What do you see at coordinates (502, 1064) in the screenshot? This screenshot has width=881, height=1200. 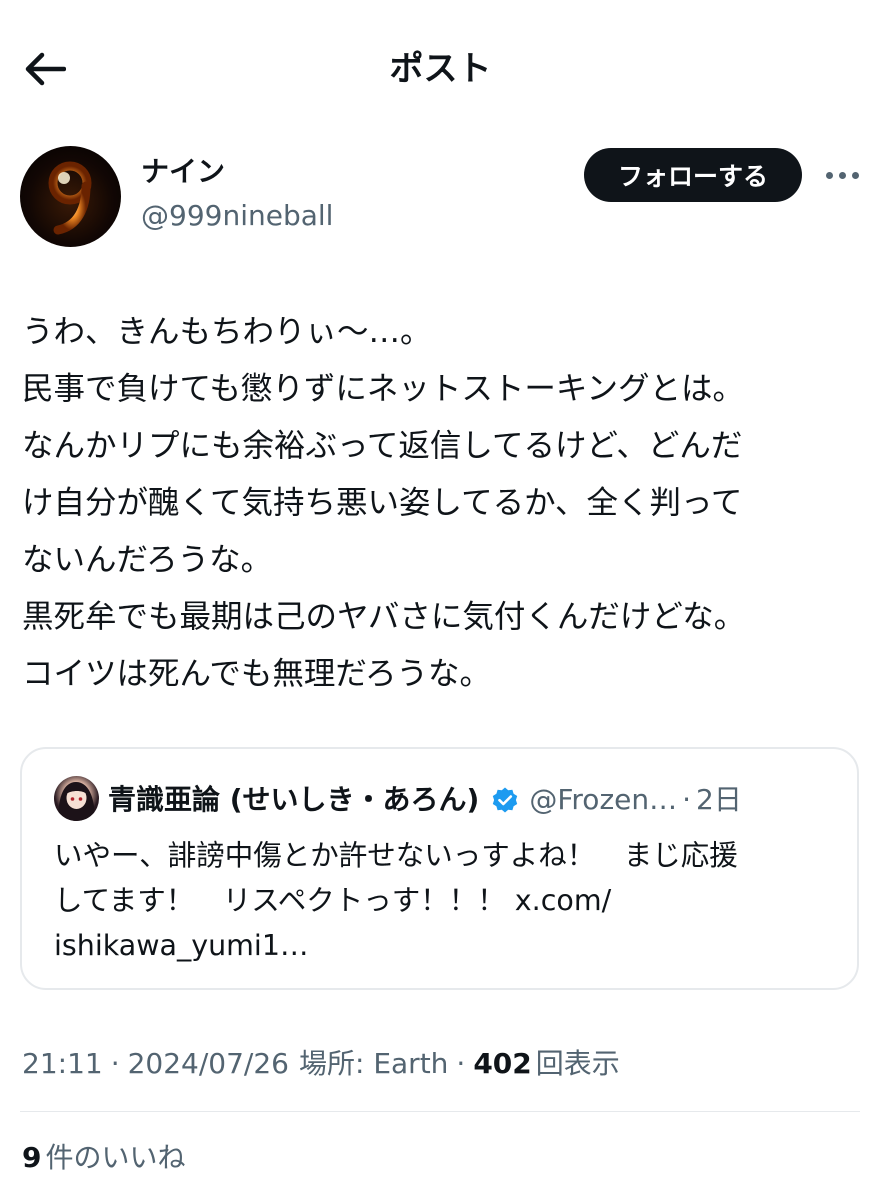 I see `views-count: 402` at bounding box center [502, 1064].